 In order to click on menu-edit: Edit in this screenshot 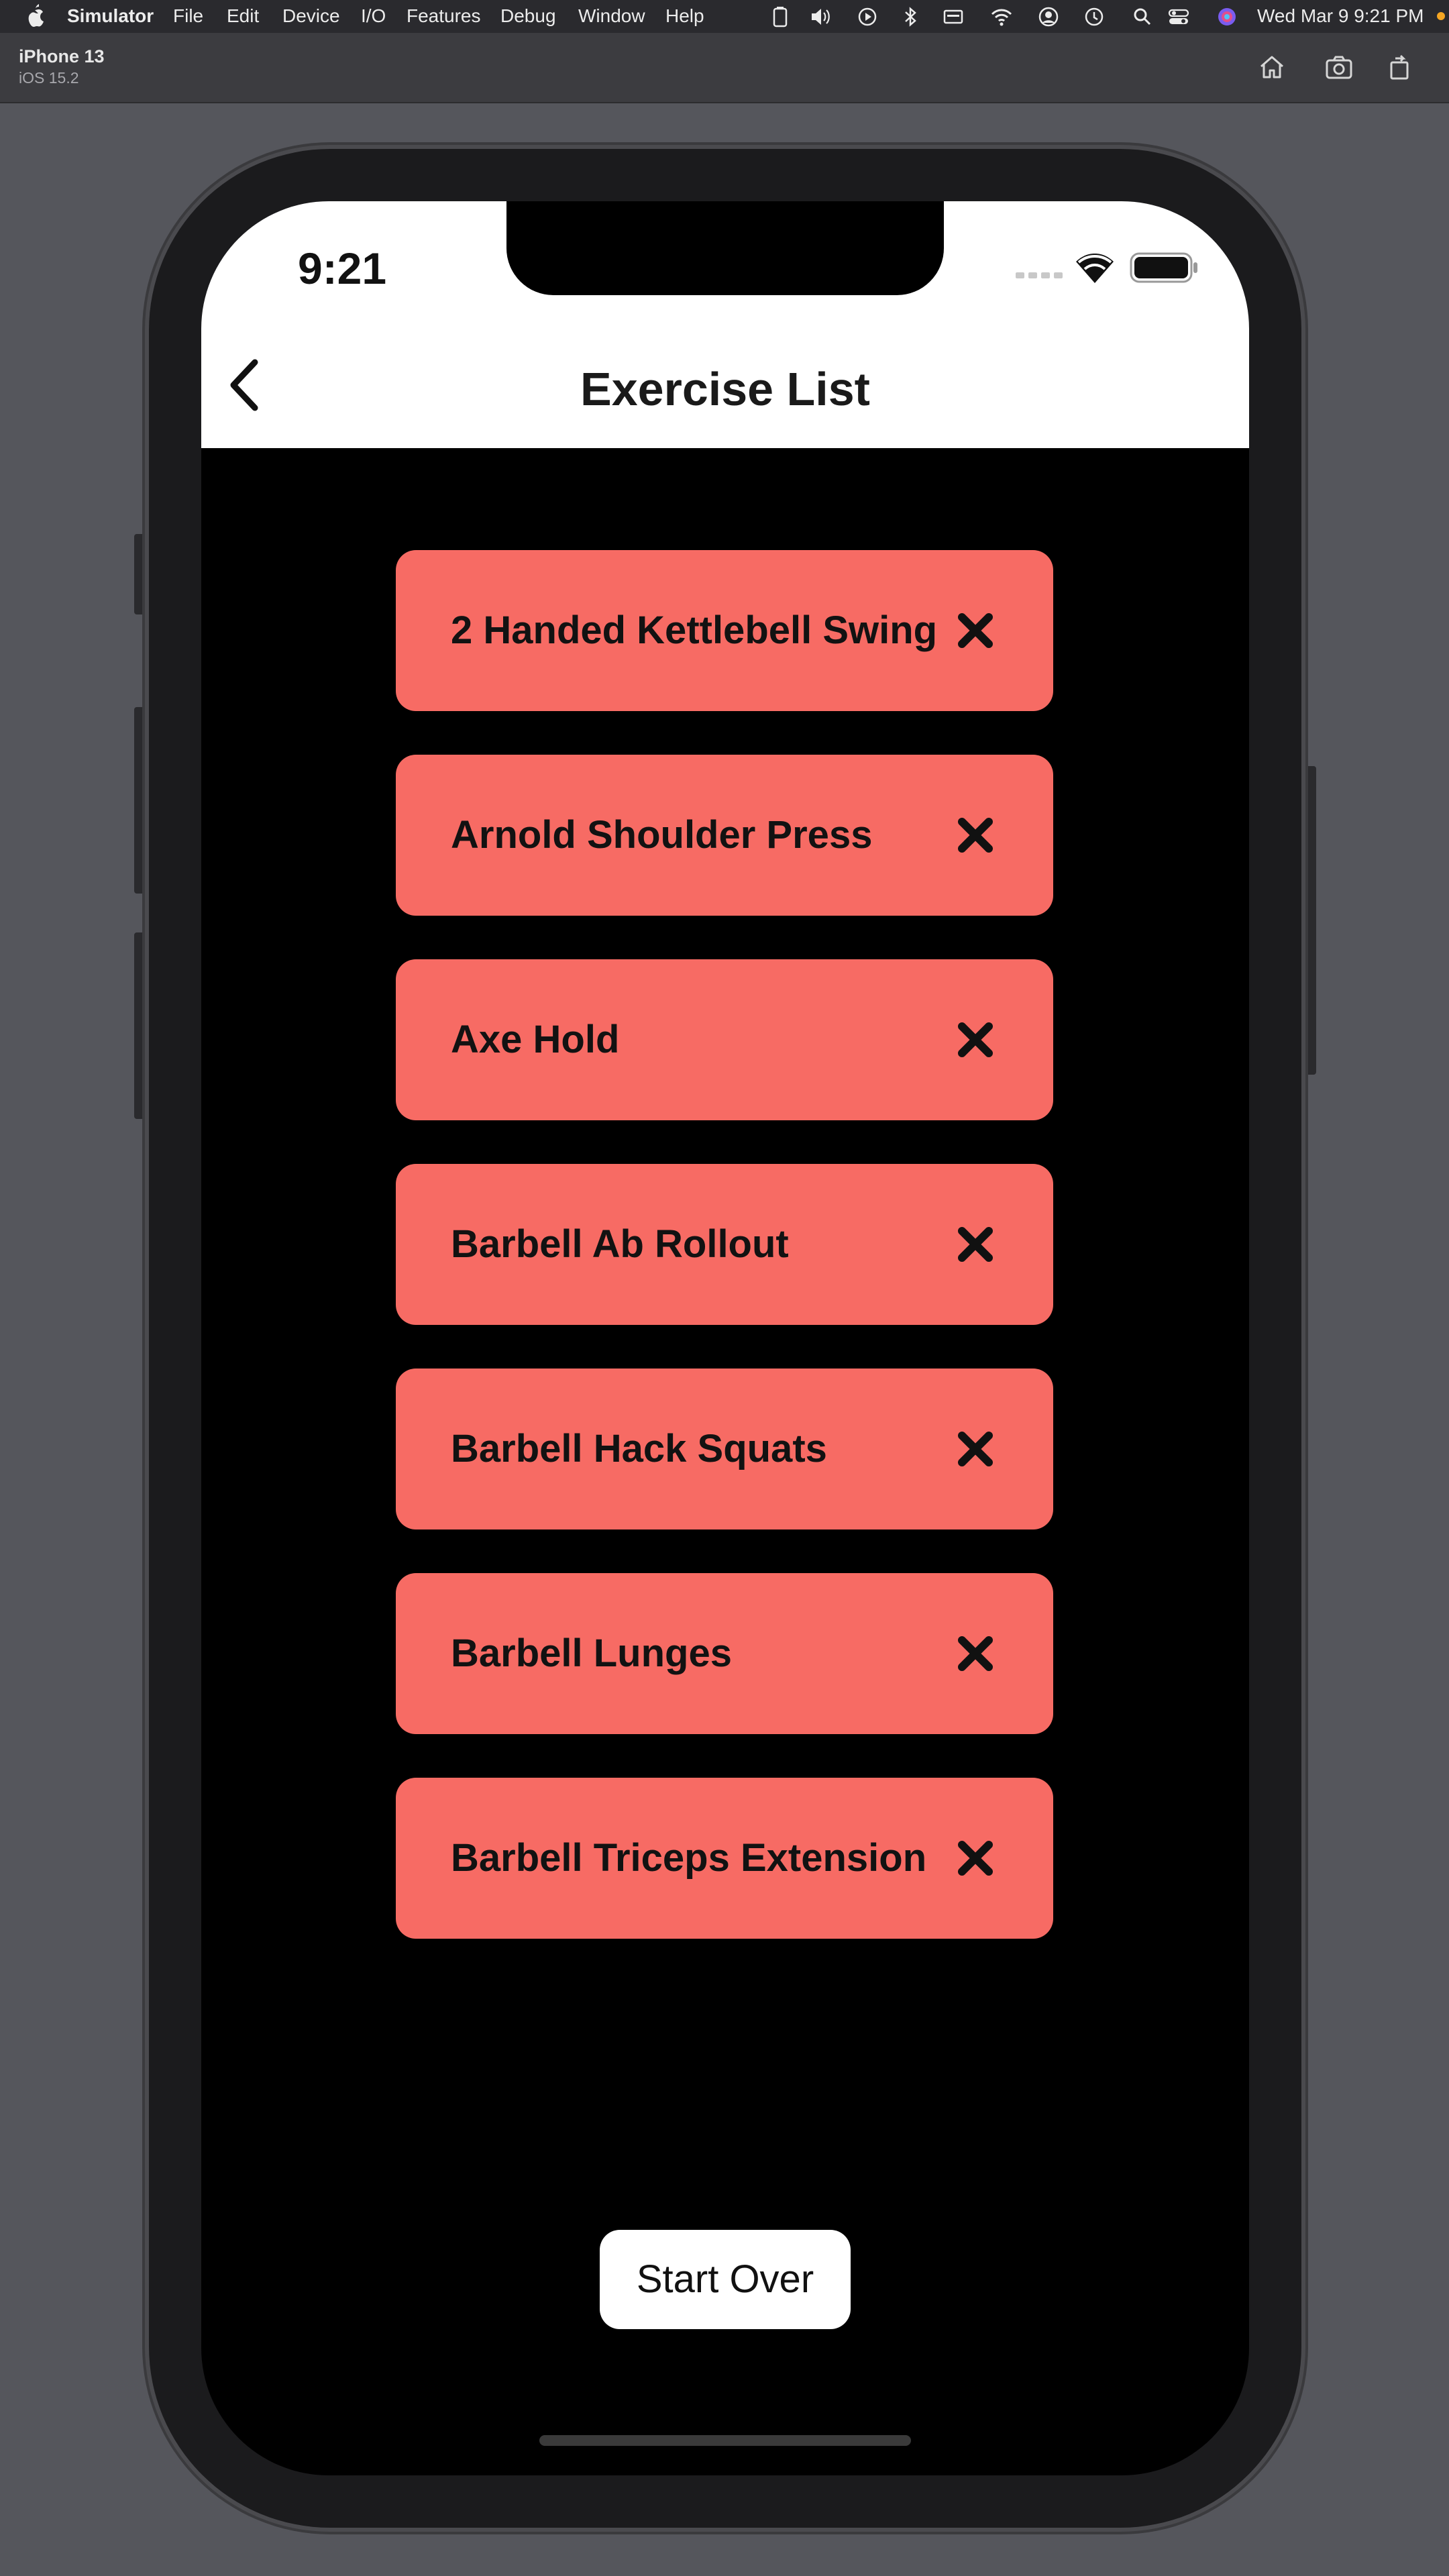, I will do `click(243, 16)`.